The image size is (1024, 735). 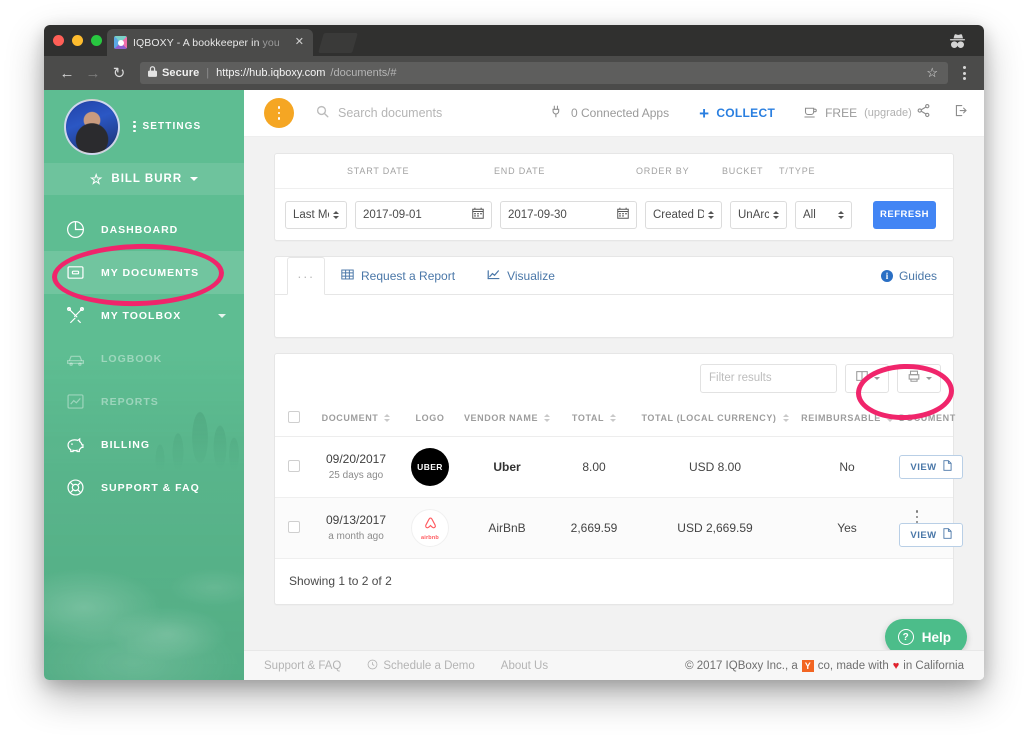 What do you see at coordinates (741, 665) in the screenshot?
I see `copyright-text-a: © 2017 IQBoxy Inc., a` at bounding box center [741, 665].